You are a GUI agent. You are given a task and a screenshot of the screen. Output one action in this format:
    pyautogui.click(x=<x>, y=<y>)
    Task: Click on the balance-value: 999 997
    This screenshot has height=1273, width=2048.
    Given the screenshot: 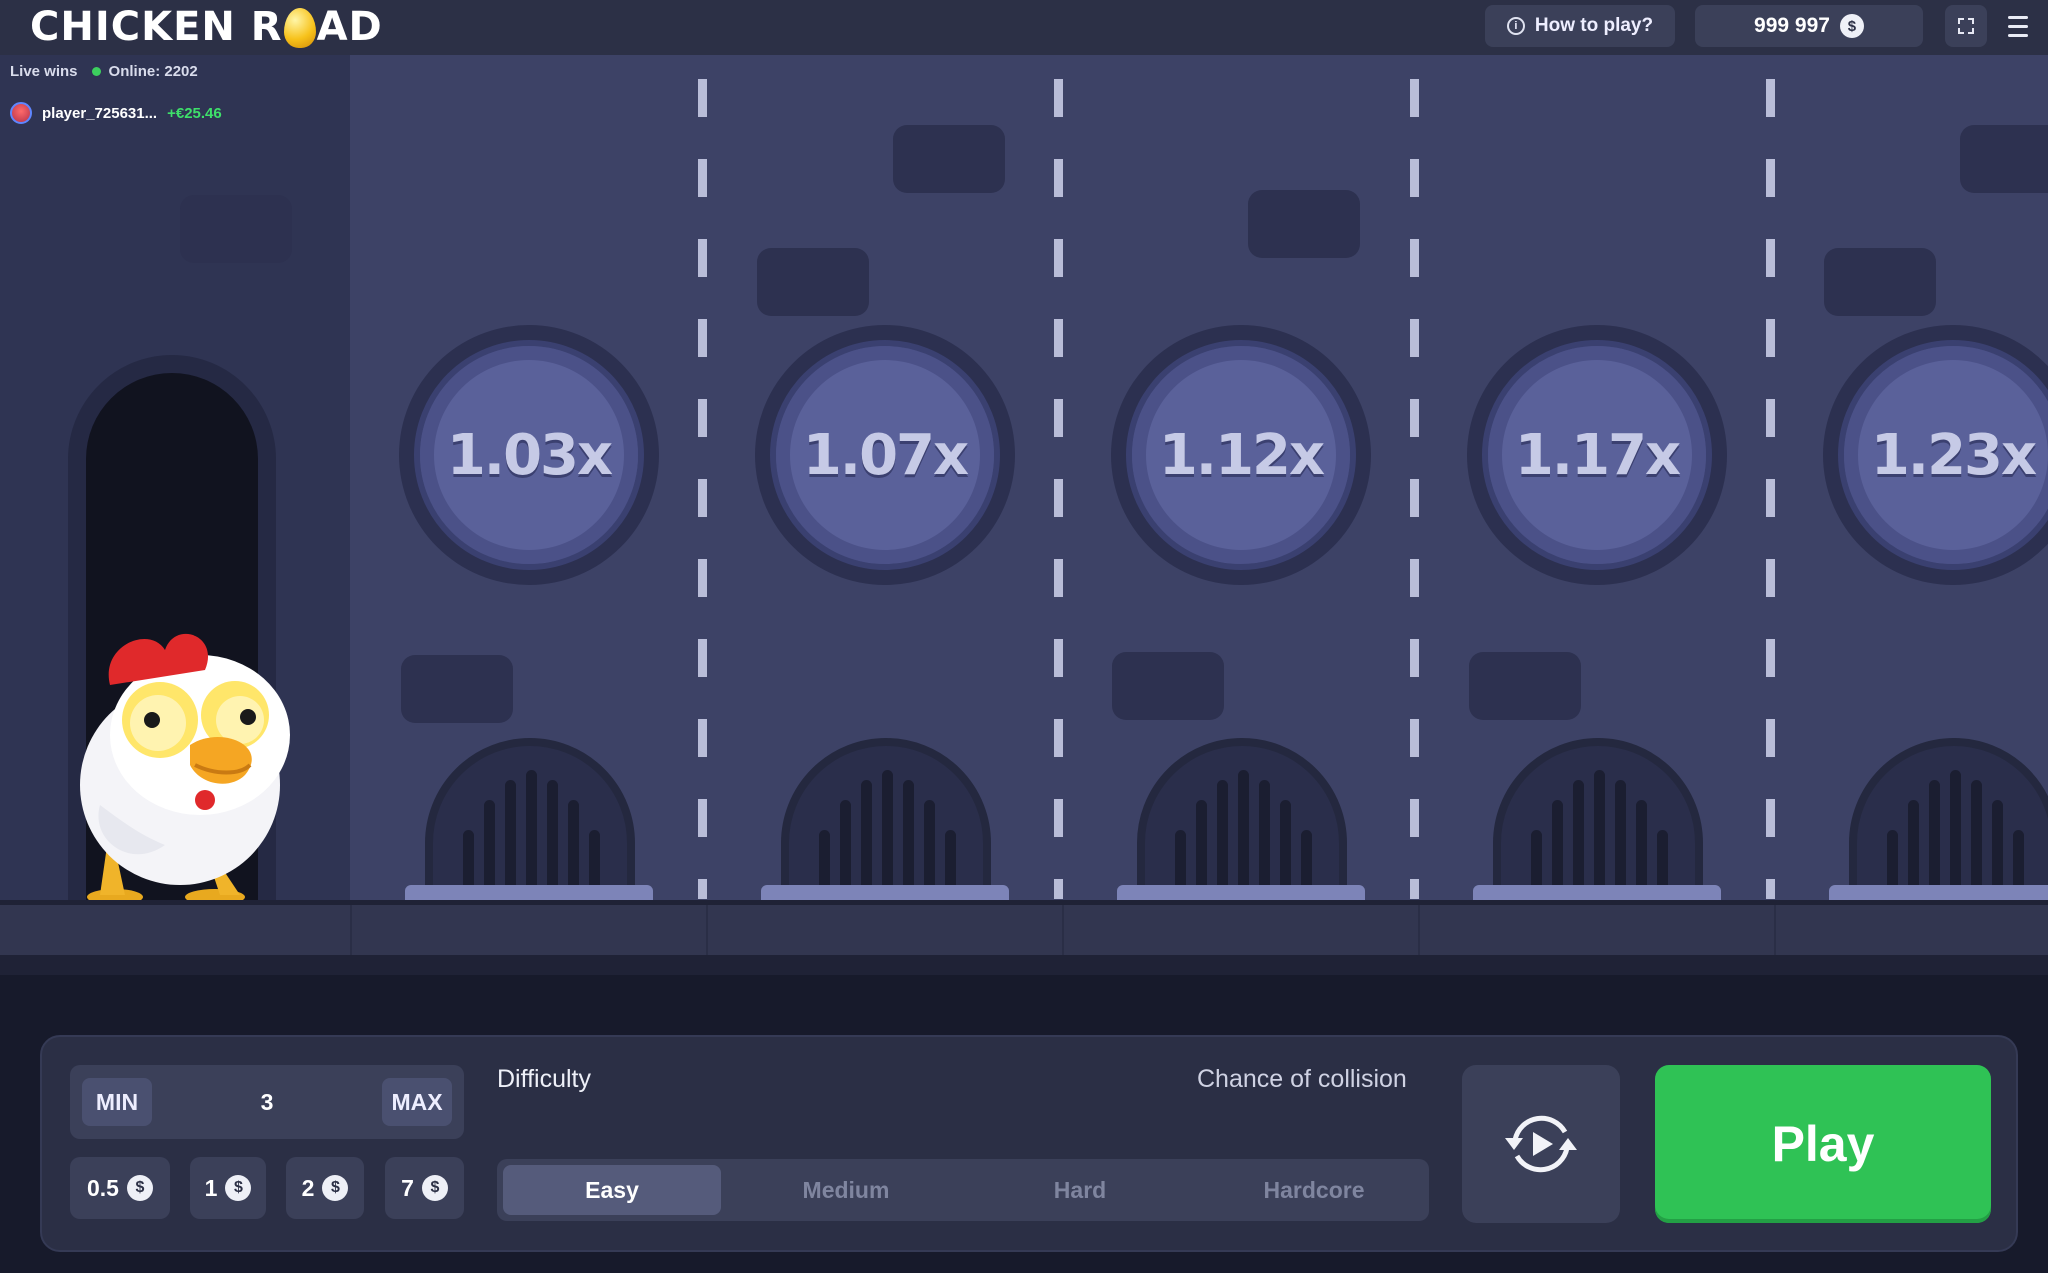 What is the action you would take?
    pyautogui.click(x=1792, y=25)
    